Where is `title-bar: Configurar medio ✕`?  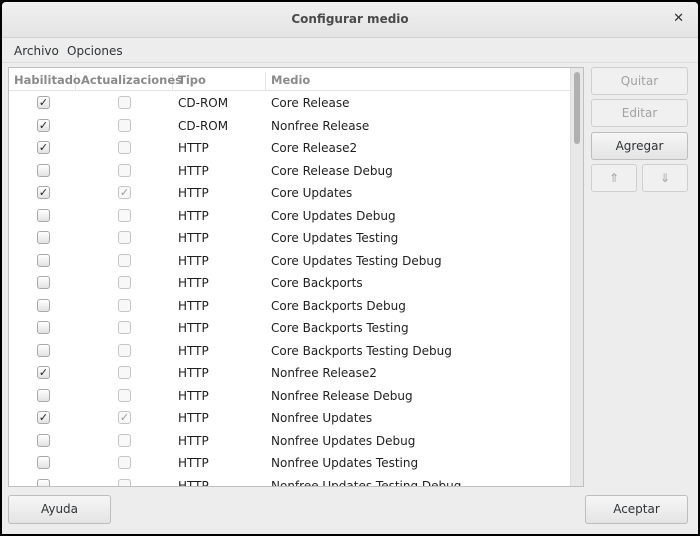 title-bar: Configurar medio ✕ is located at coordinates (350, 20).